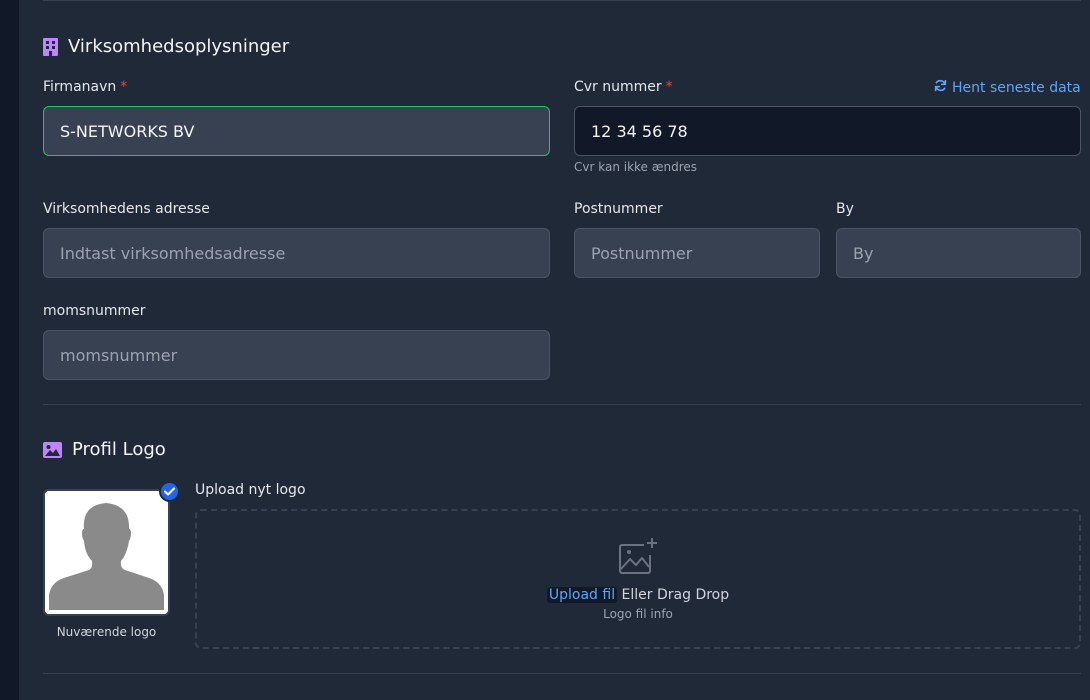 The image size is (1090, 700). Describe the element at coordinates (85, 87) in the screenshot. I see `firmanavn-label: Firmanavn *` at that location.